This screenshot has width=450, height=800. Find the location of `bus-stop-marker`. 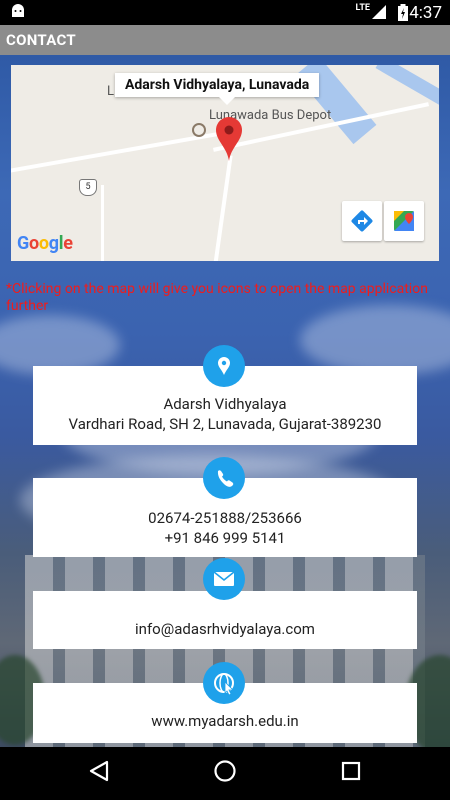

bus-stop-marker is located at coordinates (199, 130).